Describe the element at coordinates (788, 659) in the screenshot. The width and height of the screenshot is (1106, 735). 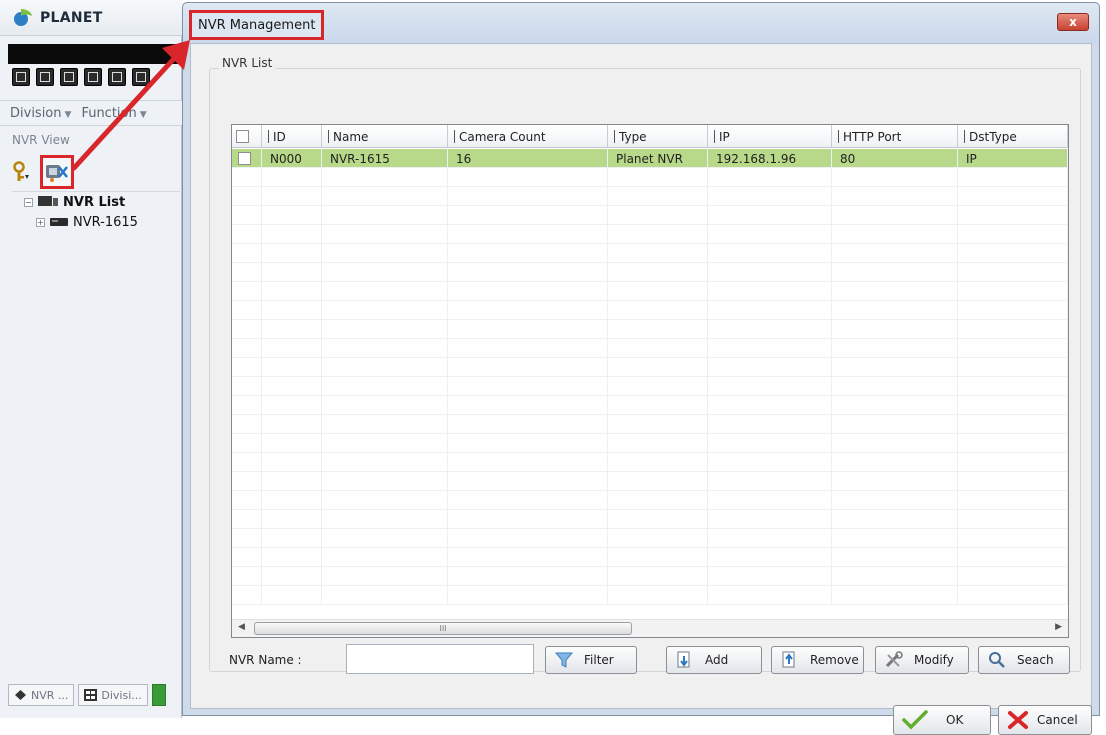
I see `remove-icon` at that location.